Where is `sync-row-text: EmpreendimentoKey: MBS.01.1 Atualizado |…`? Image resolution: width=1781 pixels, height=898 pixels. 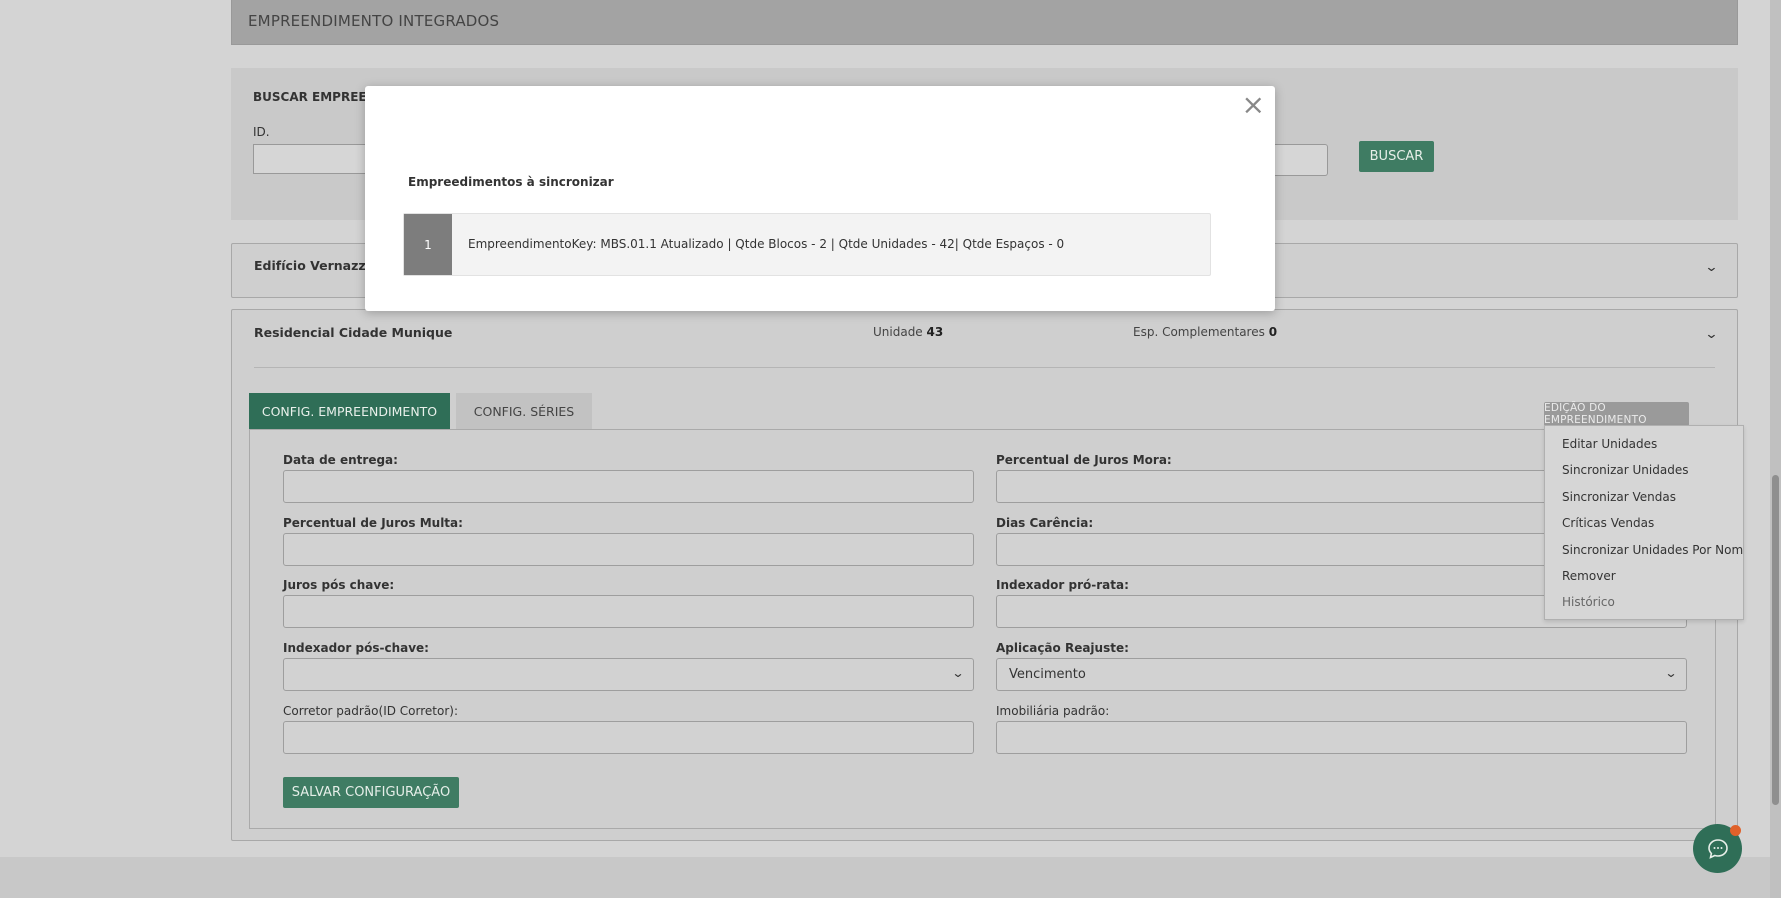
sync-row-text: EmpreendimentoKey: MBS.01.1 Atualizado |… is located at coordinates (766, 244).